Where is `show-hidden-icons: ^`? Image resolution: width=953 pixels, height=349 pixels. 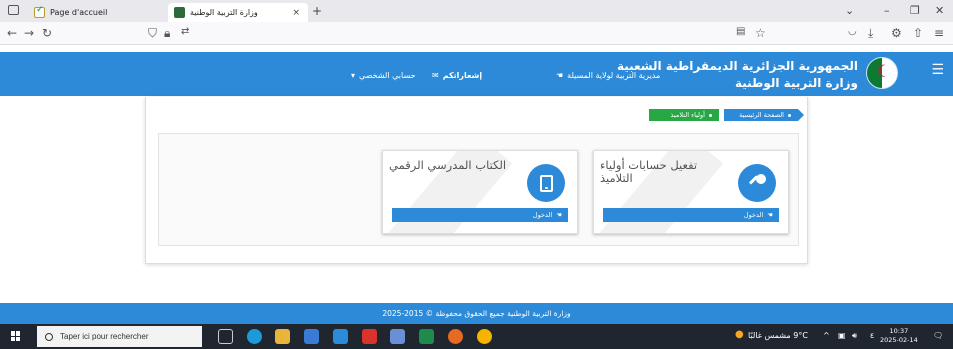 show-hidden-icons: ^ is located at coordinates (826, 335).